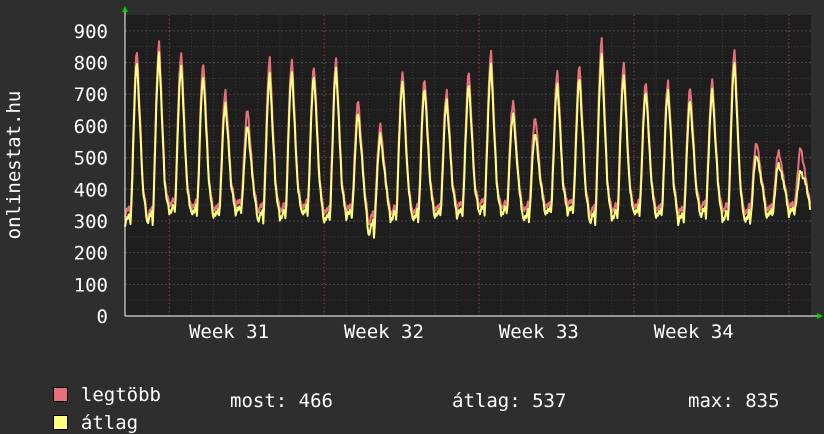  Describe the element at coordinates (734, 401) in the screenshot. I see `stat-max: max: 835` at that location.